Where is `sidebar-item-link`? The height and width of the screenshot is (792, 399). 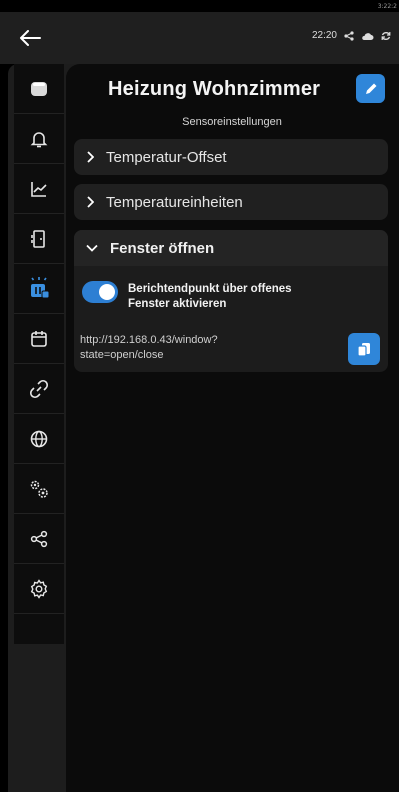
sidebar-item-link is located at coordinates (39, 389).